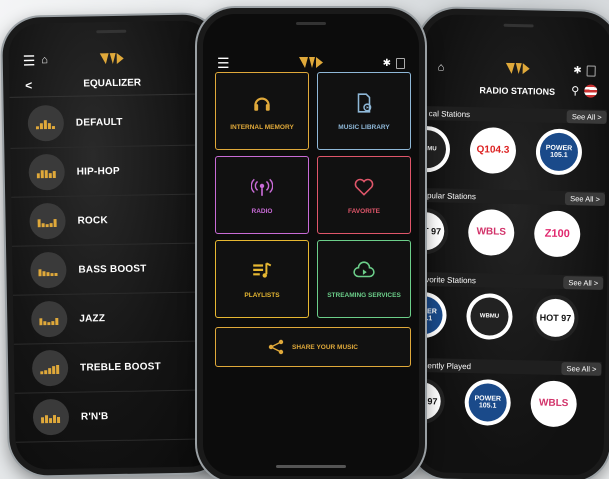  Describe the element at coordinates (364, 187) in the screenshot. I see `heart-icon` at that location.